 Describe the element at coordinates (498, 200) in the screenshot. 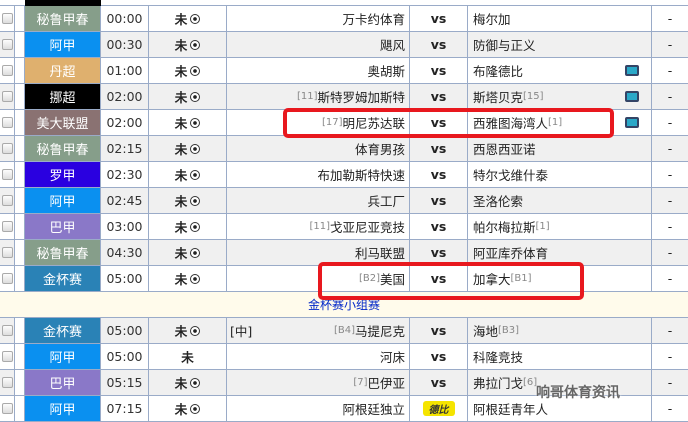

I see `away-team: 圣洛伦索` at that location.